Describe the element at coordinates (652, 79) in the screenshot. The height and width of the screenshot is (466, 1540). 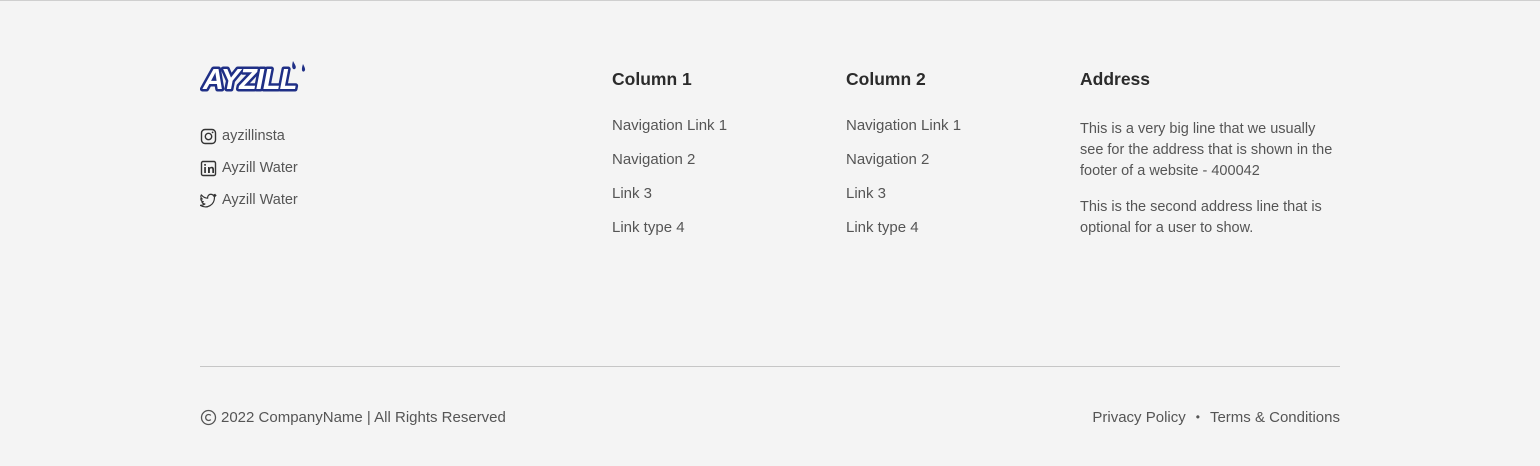
I see `column-heading: Column 1` at that location.